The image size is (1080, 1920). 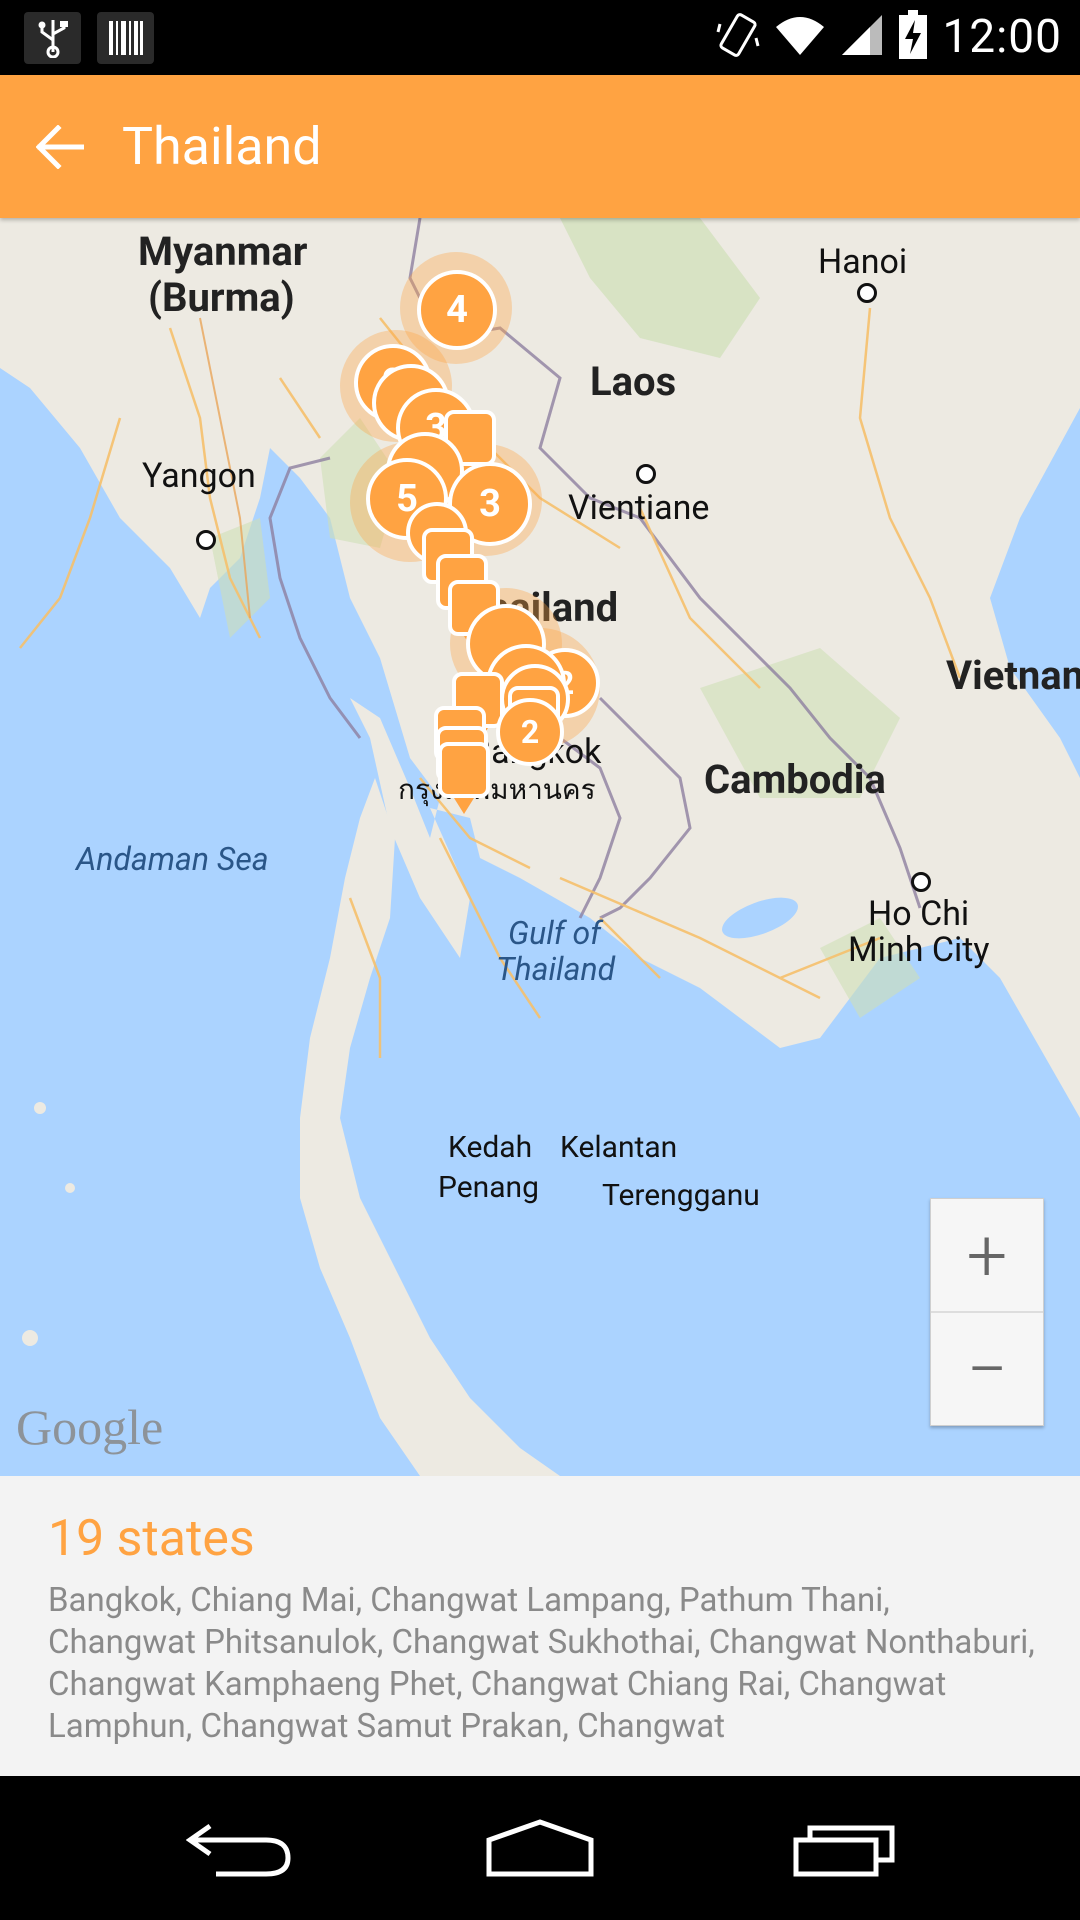 I want to click on battery-charging-icon, so click(x=913, y=37).